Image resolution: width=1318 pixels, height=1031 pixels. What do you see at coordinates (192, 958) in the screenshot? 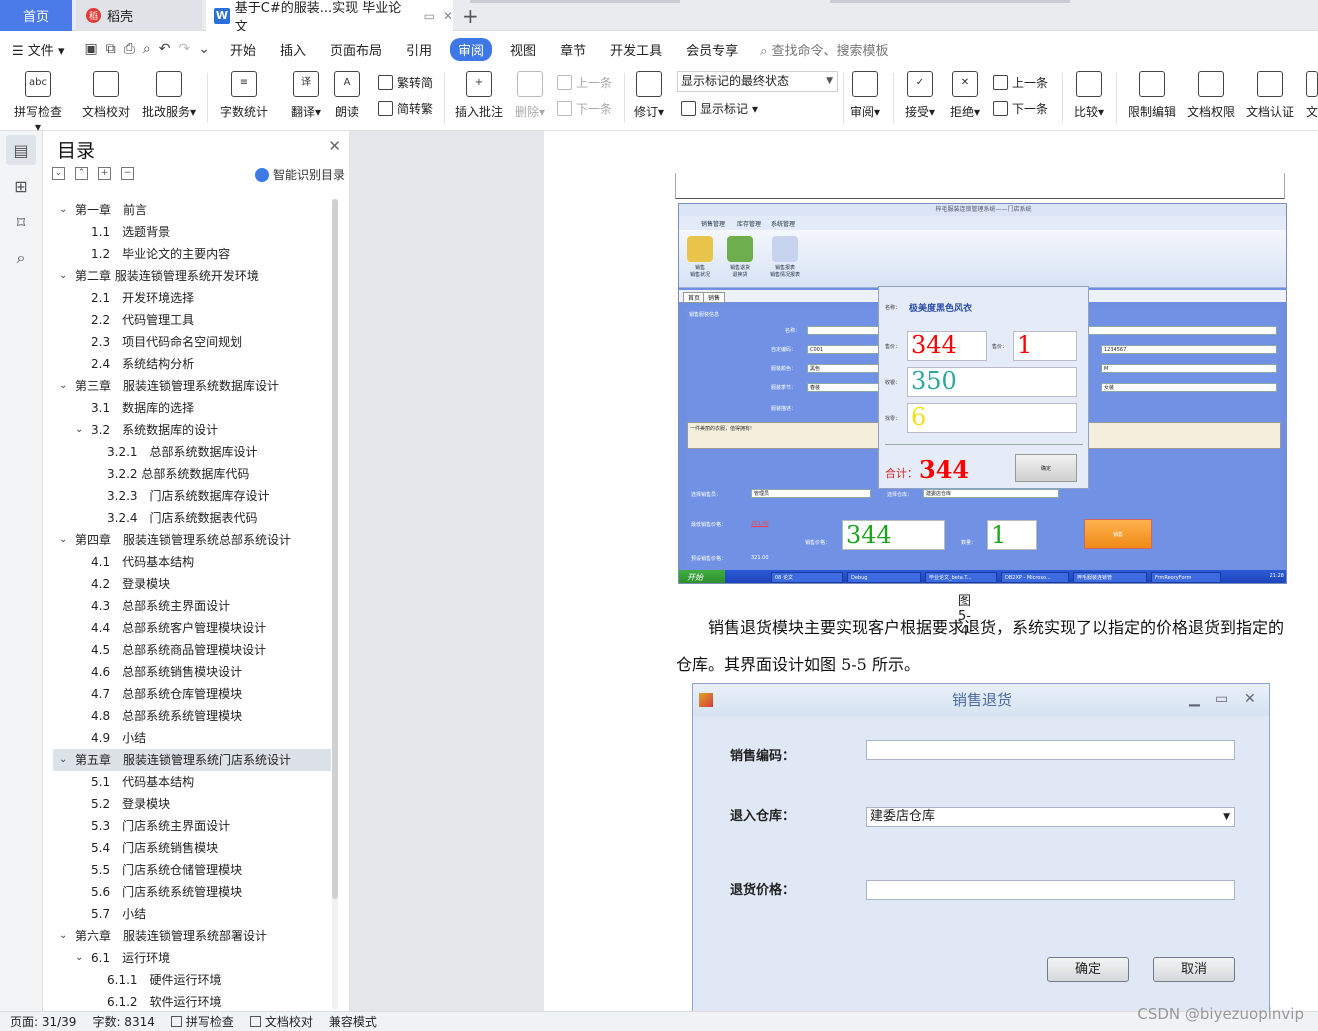
I see `toc-item: ⌄ 6.1 运行环境` at bounding box center [192, 958].